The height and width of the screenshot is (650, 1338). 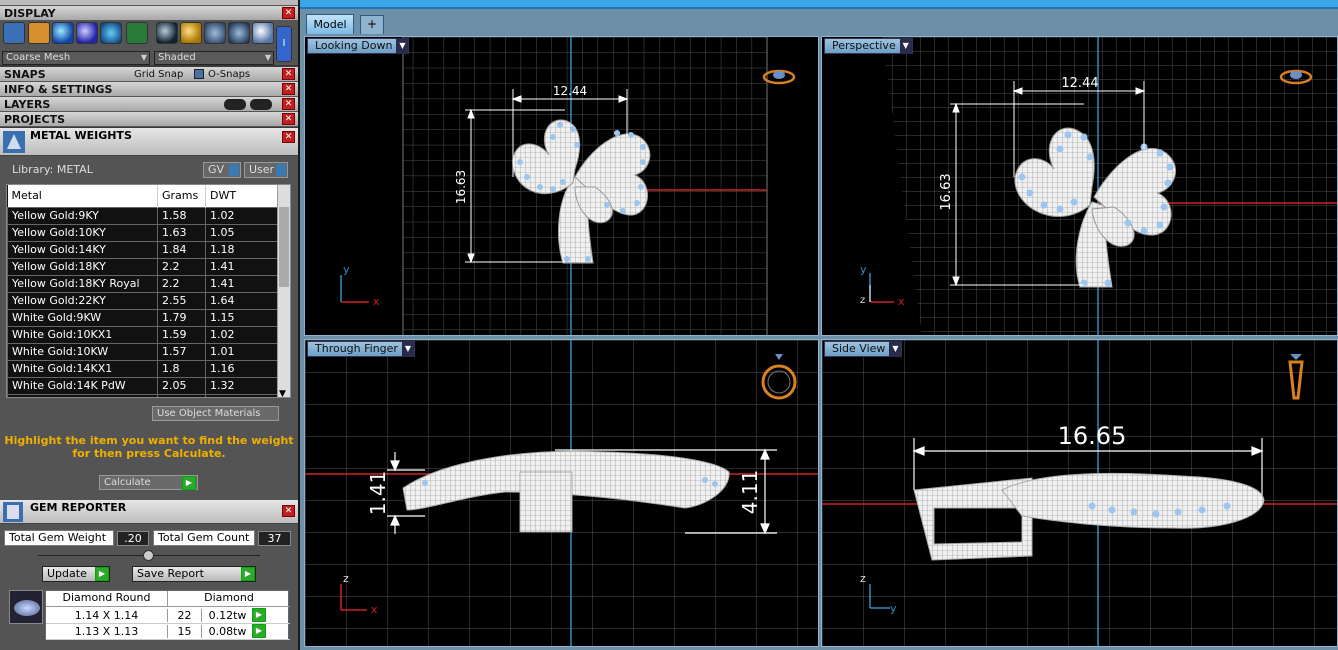 I want to click on axis-gizmo: y x z, so click(x=882, y=285).